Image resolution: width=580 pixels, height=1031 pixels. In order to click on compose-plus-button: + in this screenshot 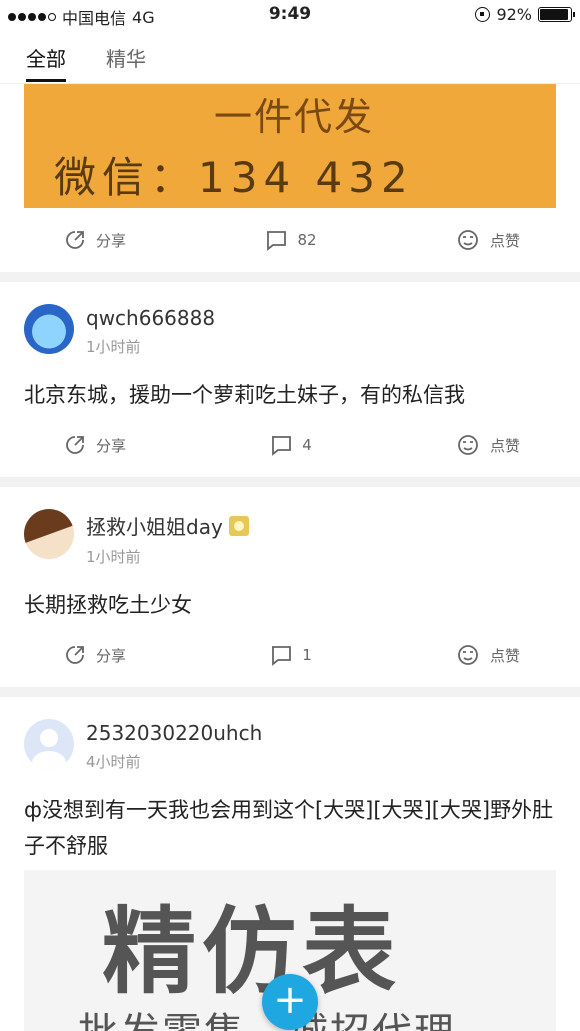, I will do `click(290, 1002)`.